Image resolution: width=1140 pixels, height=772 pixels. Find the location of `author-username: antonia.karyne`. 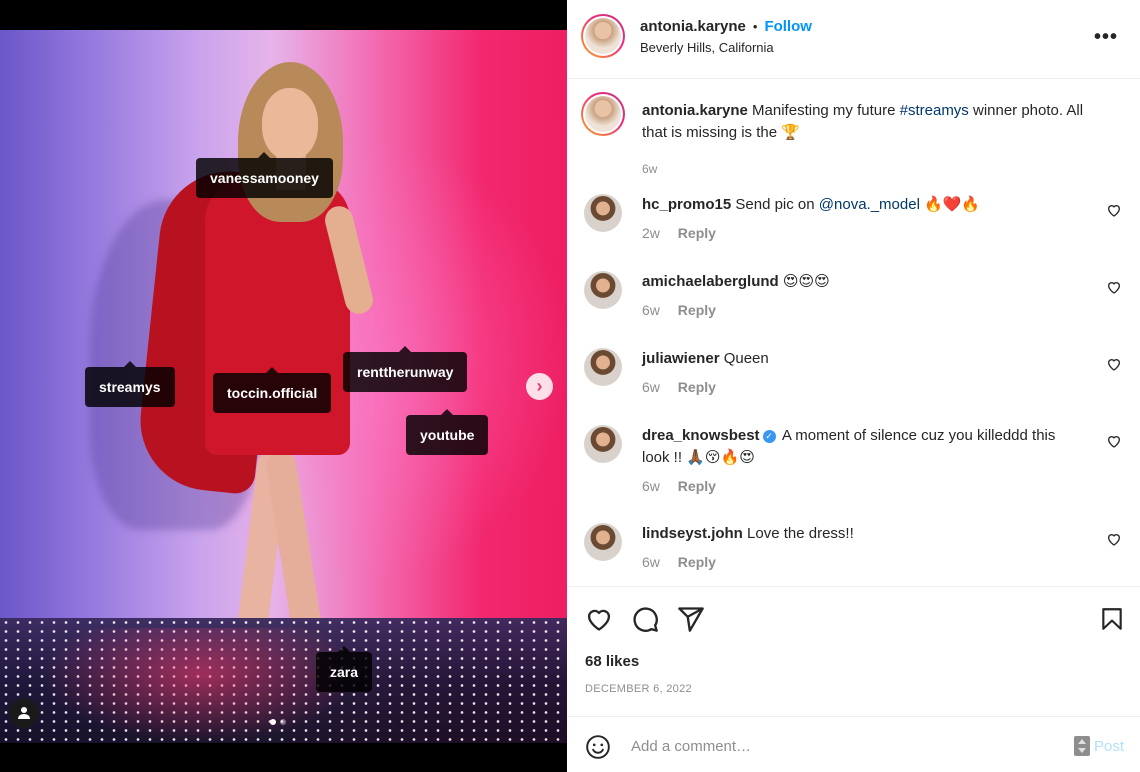

author-username: antonia.karyne is located at coordinates (693, 26).